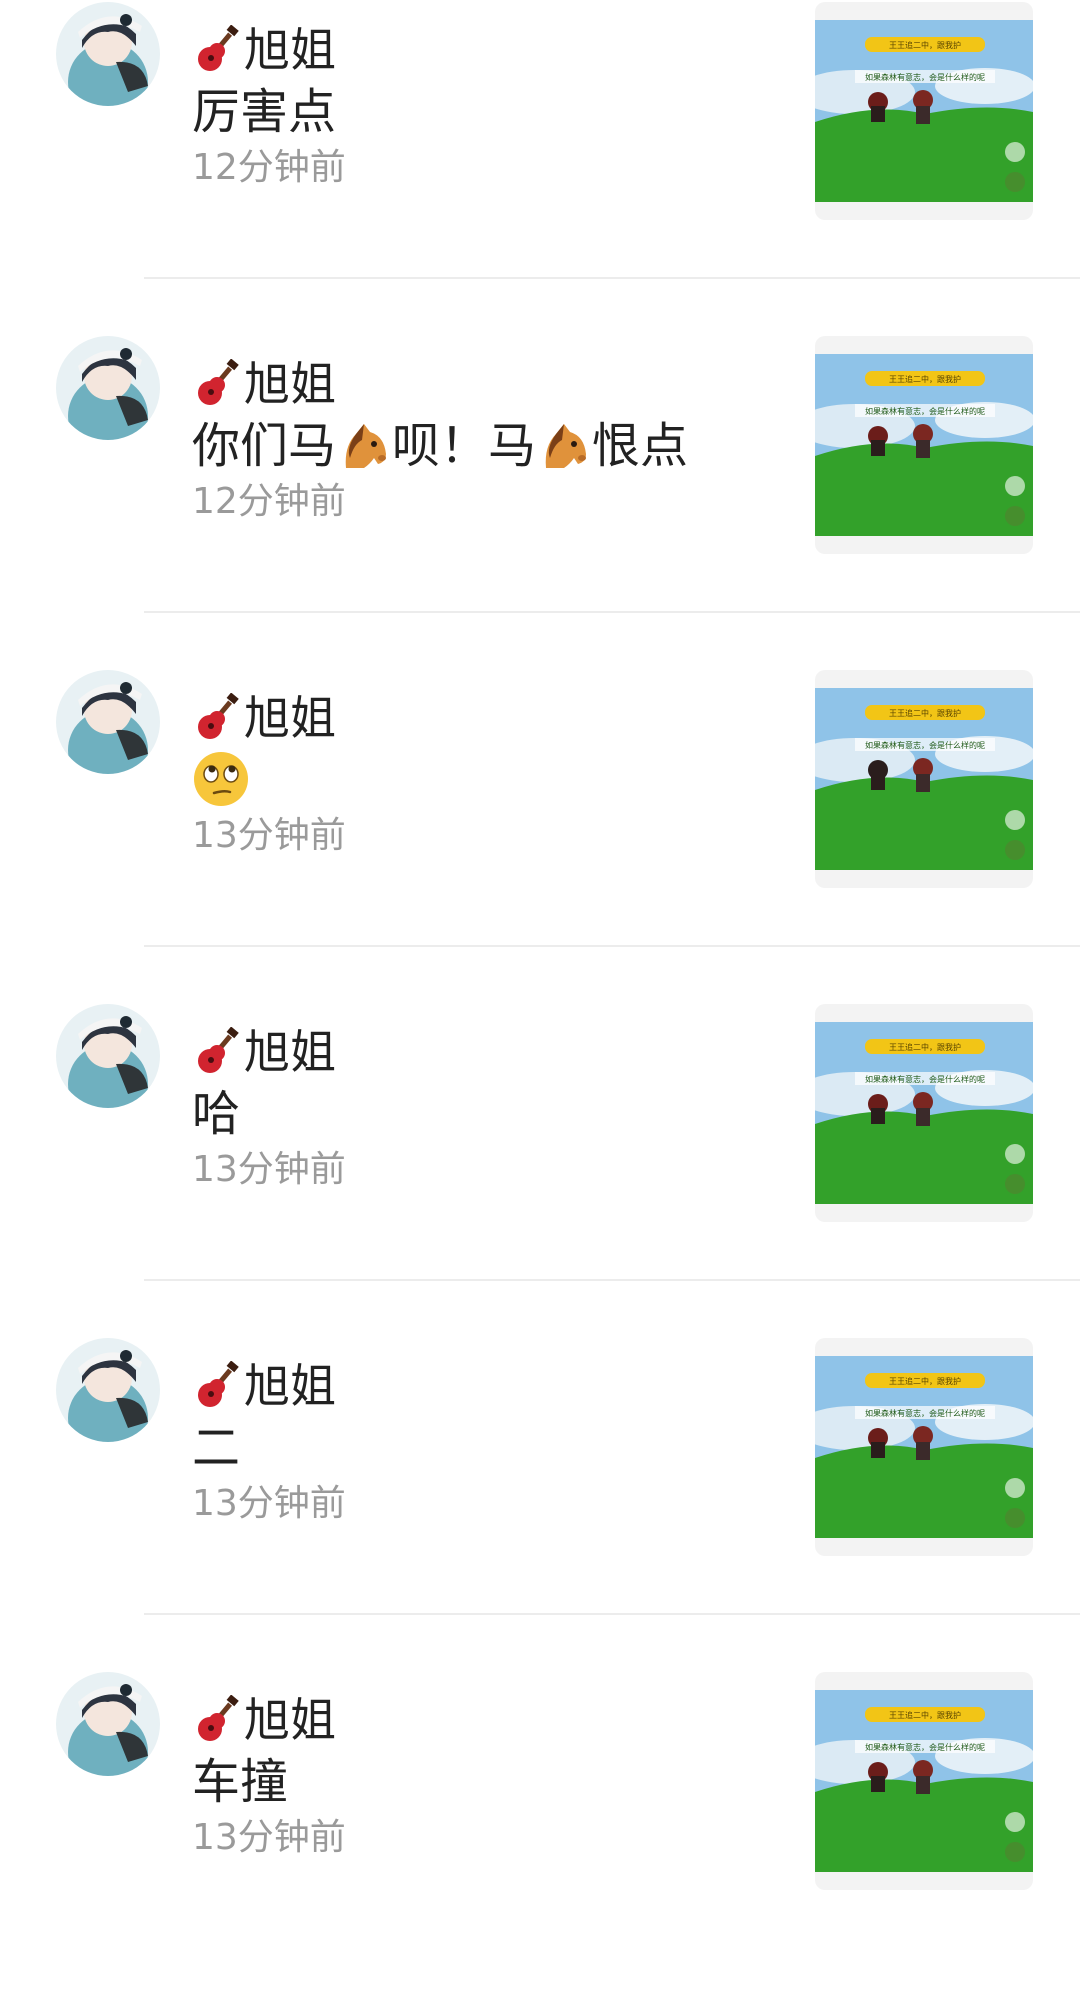 The width and height of the screenshot is (1080, 2002). Describe the element at coordinates (925, 77) in the screenshot. I see `thumbnail-caption: 如果森林有意志，会是什么样的呢` at that location.